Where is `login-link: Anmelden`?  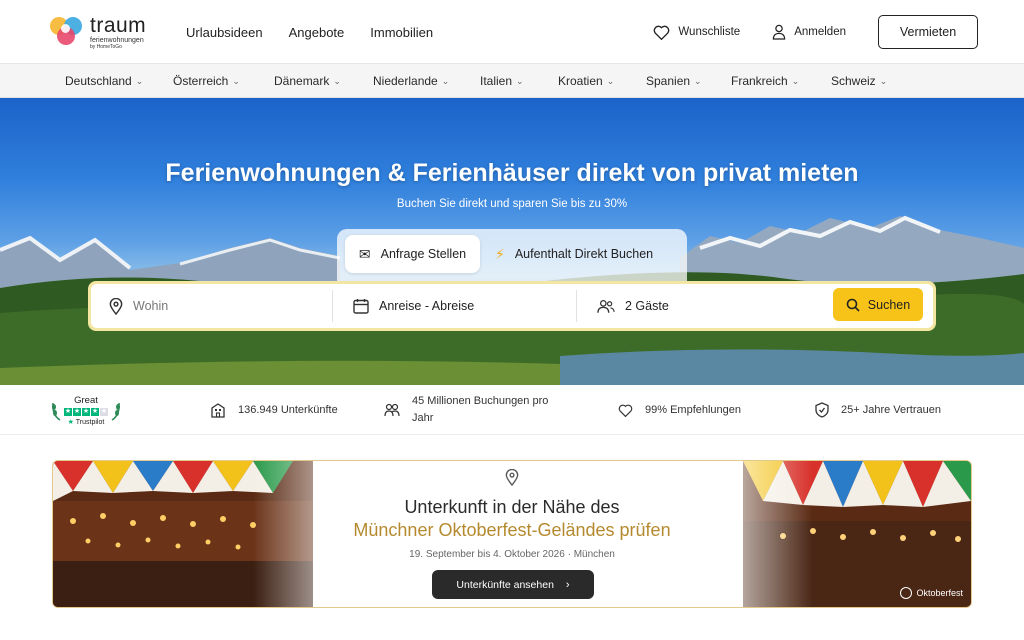 login-link: Anmelden is located at coordinates (809, 32).